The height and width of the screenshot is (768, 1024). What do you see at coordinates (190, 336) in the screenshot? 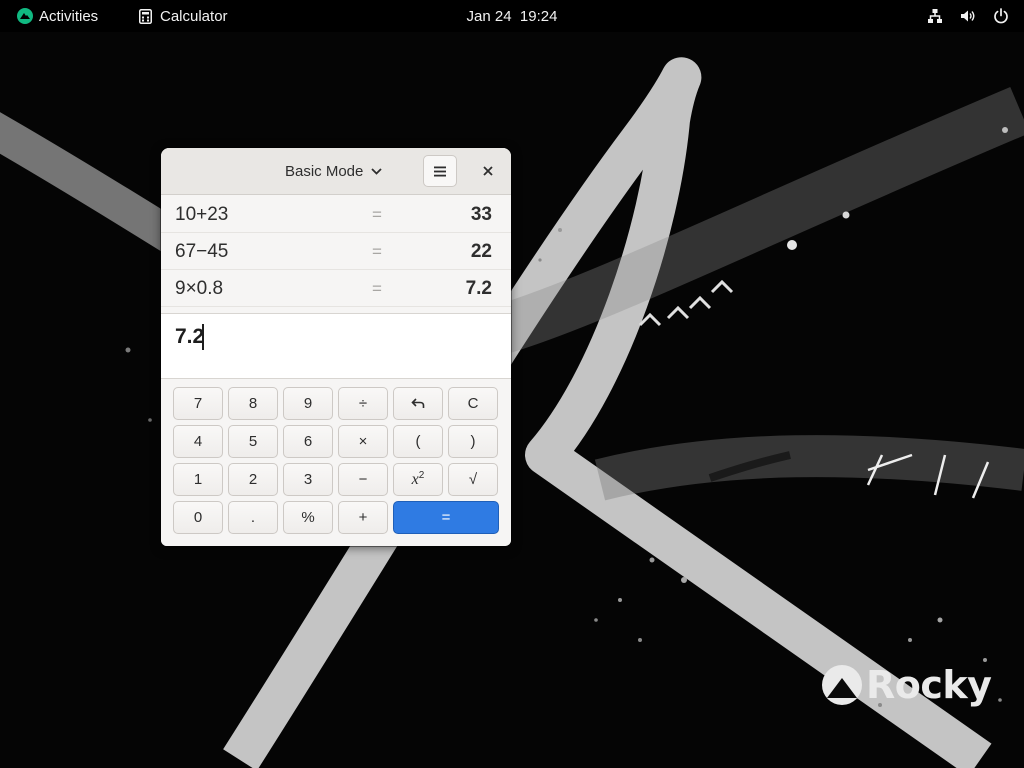
I see `expression-text: 7.2` at bounding box center [190, 336].